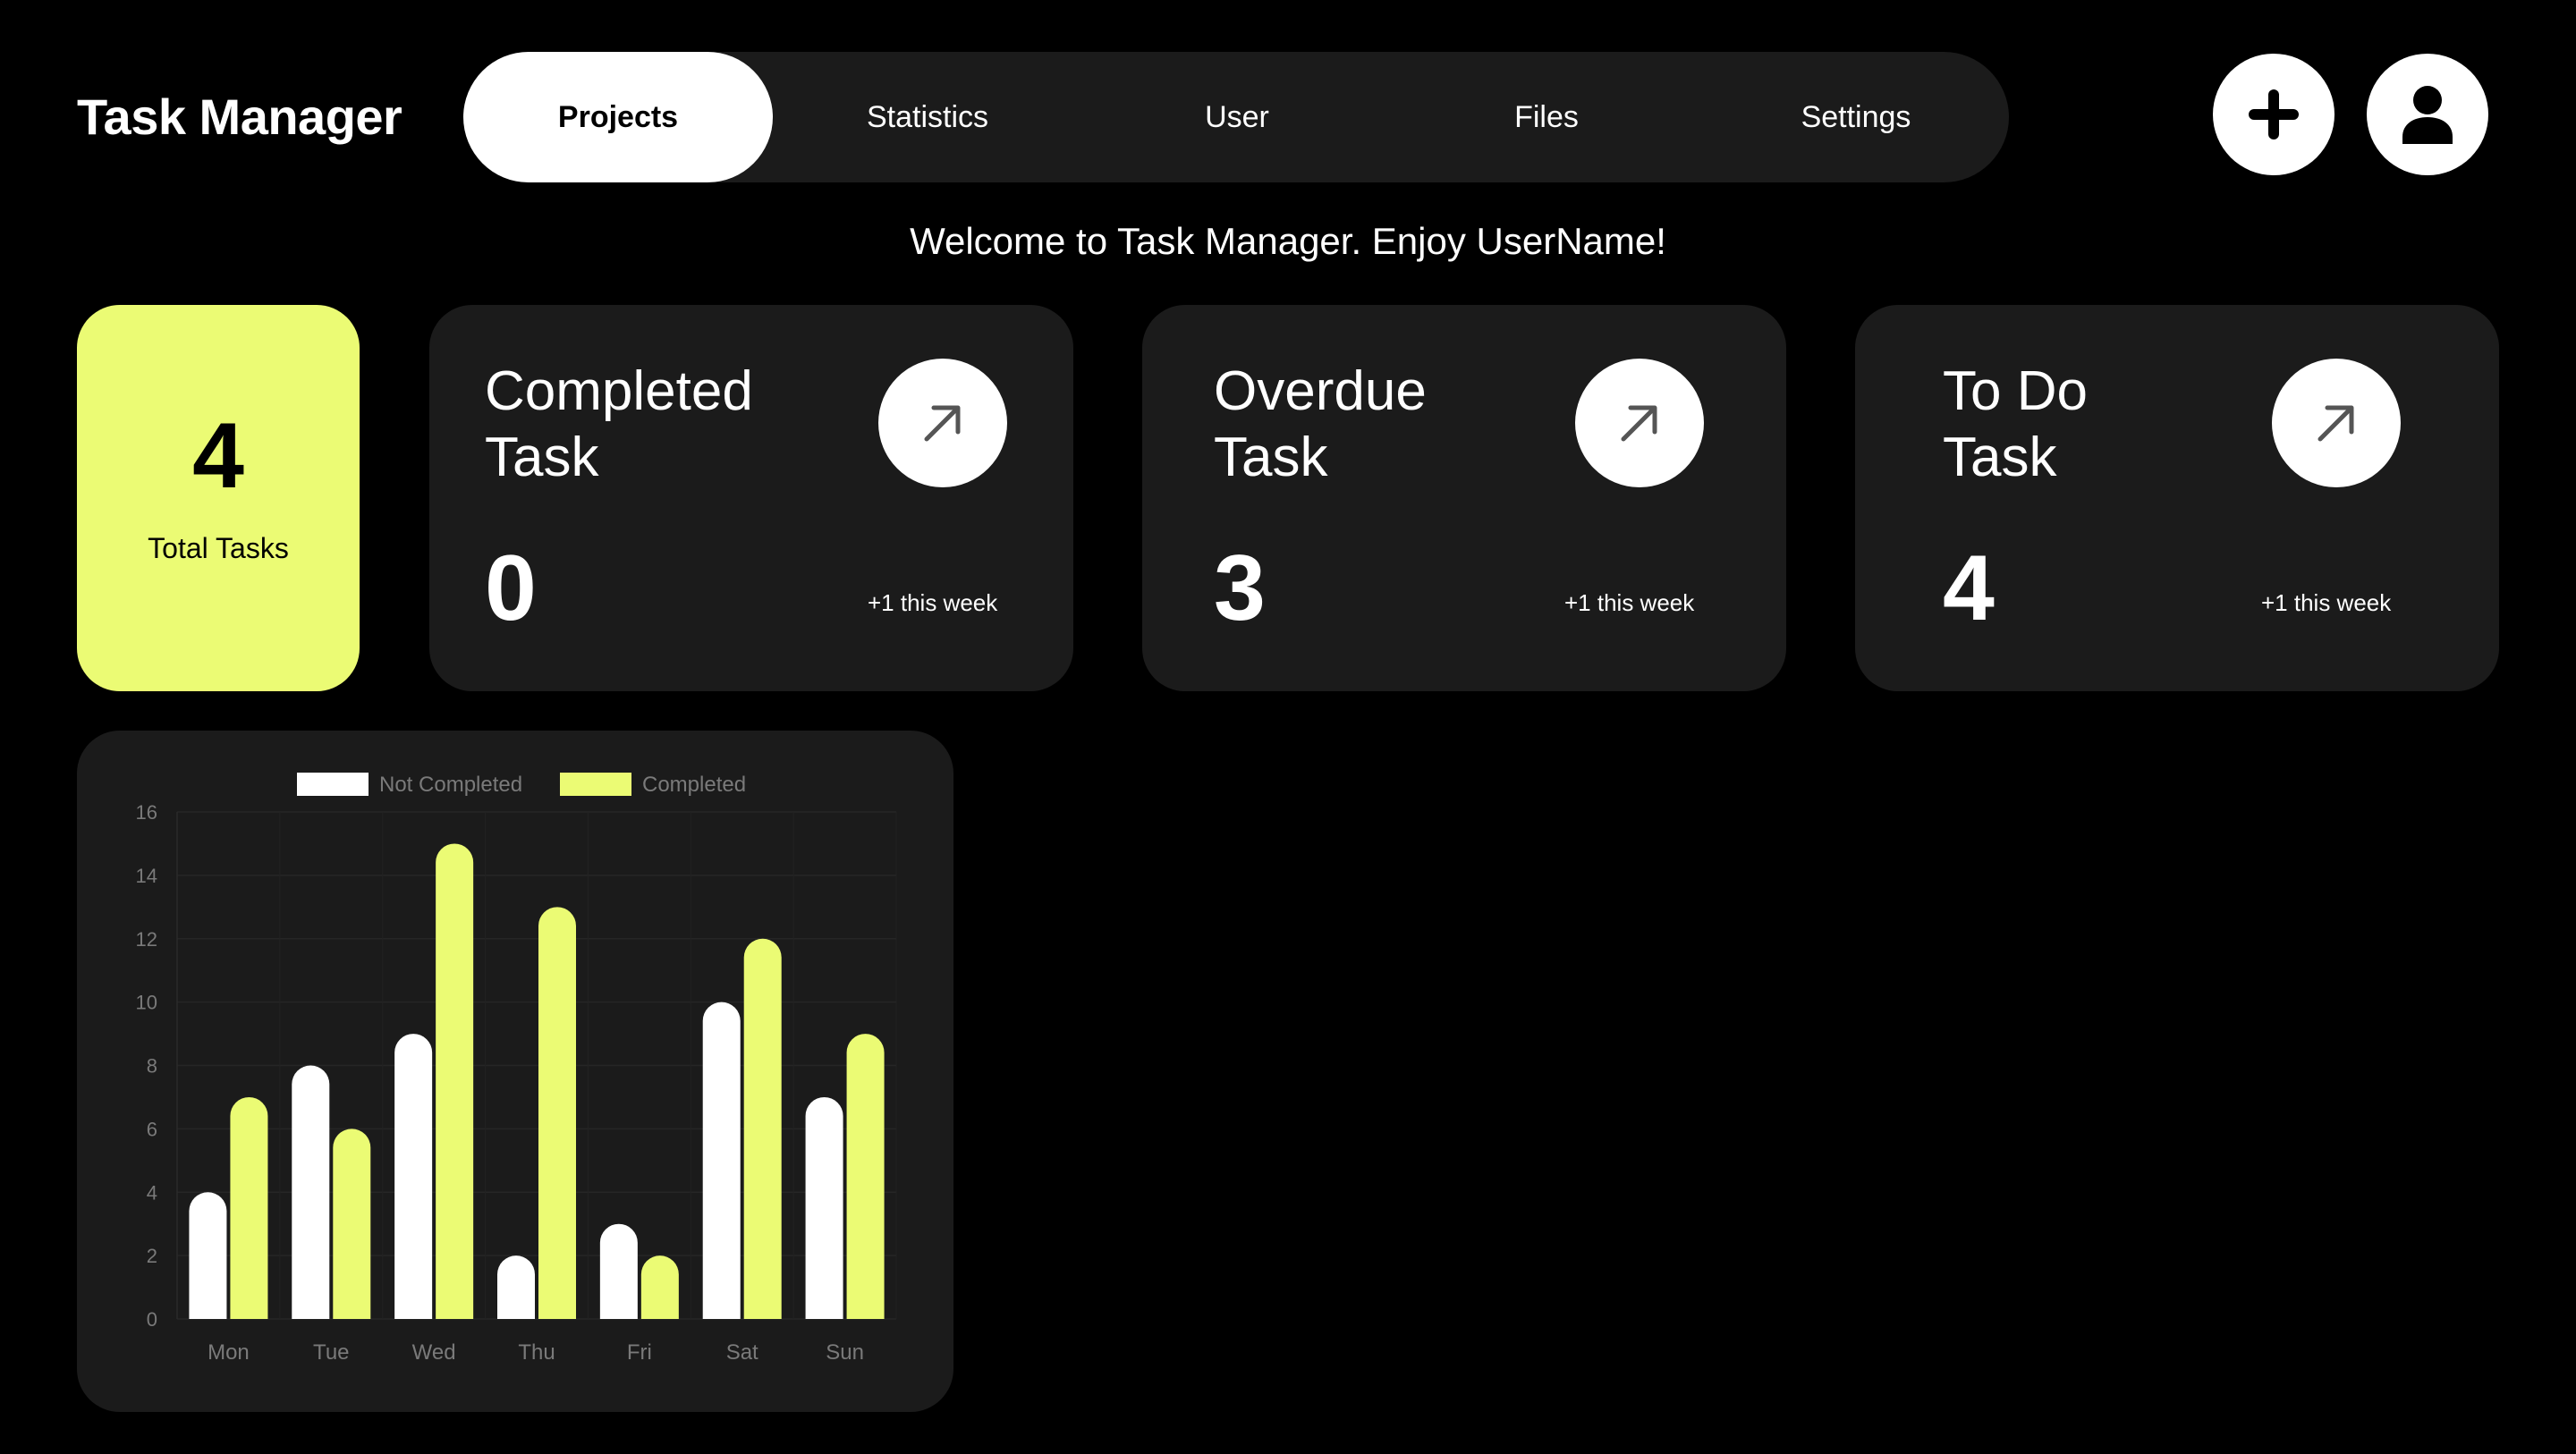 This screenshot has width=2576, height=1454. I want to click on x-tick-label: Sat, so click(742, 1352).